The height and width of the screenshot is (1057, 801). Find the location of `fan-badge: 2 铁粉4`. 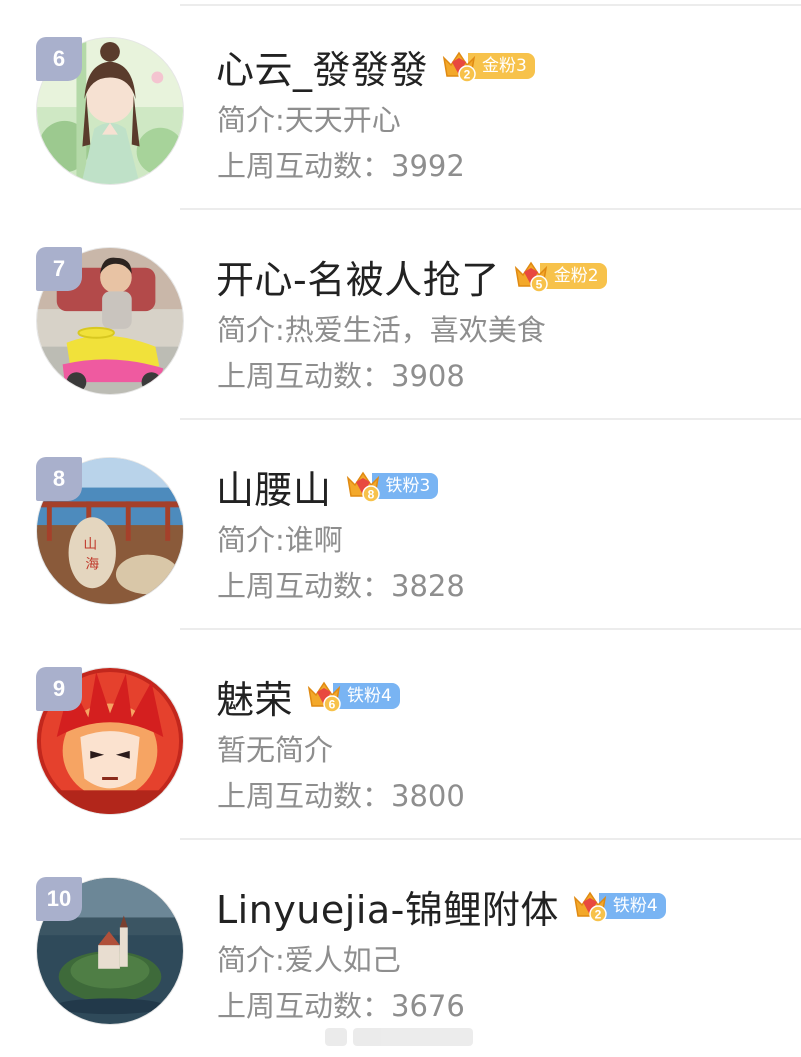

fan-badge: 2 铁粉4 is located at coordinates (618, 906).